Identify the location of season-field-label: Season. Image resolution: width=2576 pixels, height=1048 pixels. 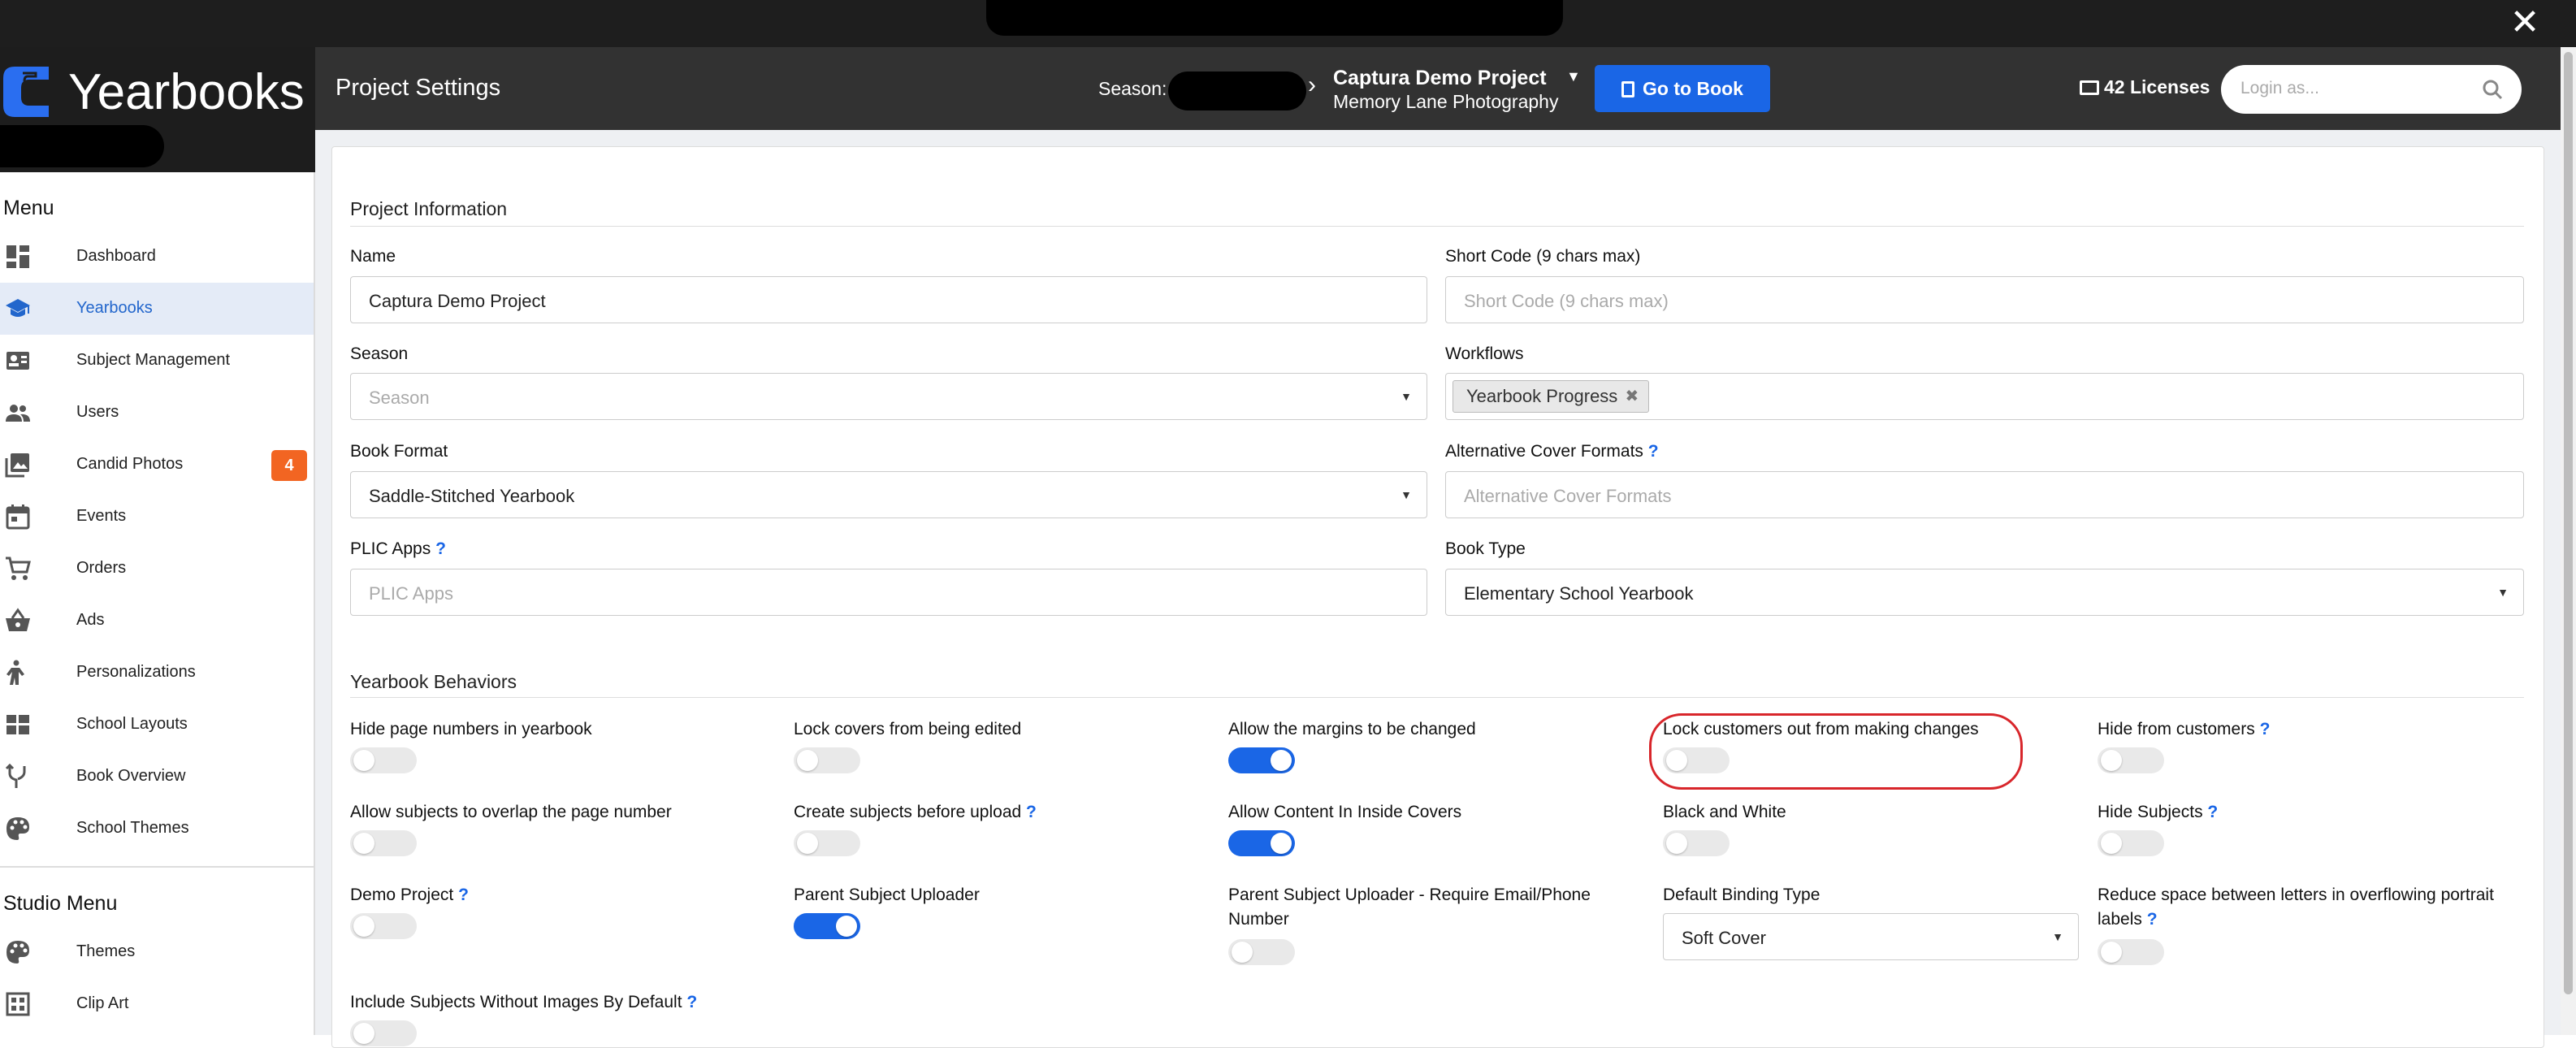
(379, 353).